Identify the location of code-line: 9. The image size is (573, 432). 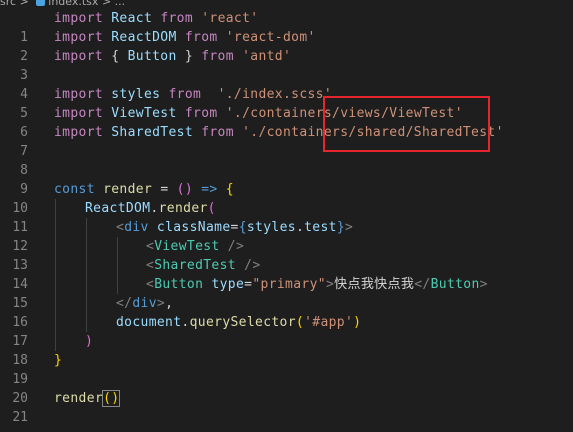
(286, 179).